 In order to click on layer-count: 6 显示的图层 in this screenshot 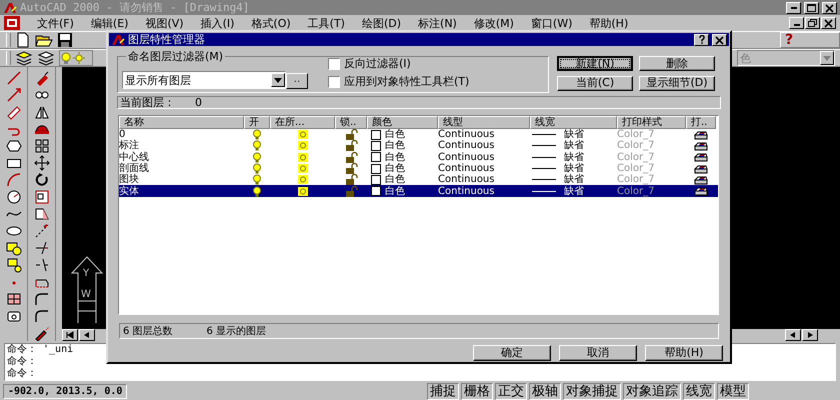, I will do `click(236, 331)`.